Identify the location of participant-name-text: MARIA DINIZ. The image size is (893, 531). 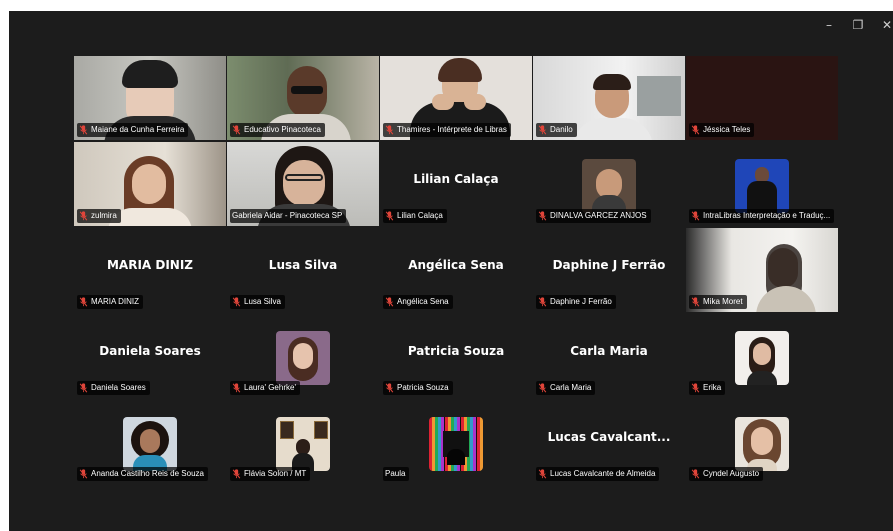
(115, 301).